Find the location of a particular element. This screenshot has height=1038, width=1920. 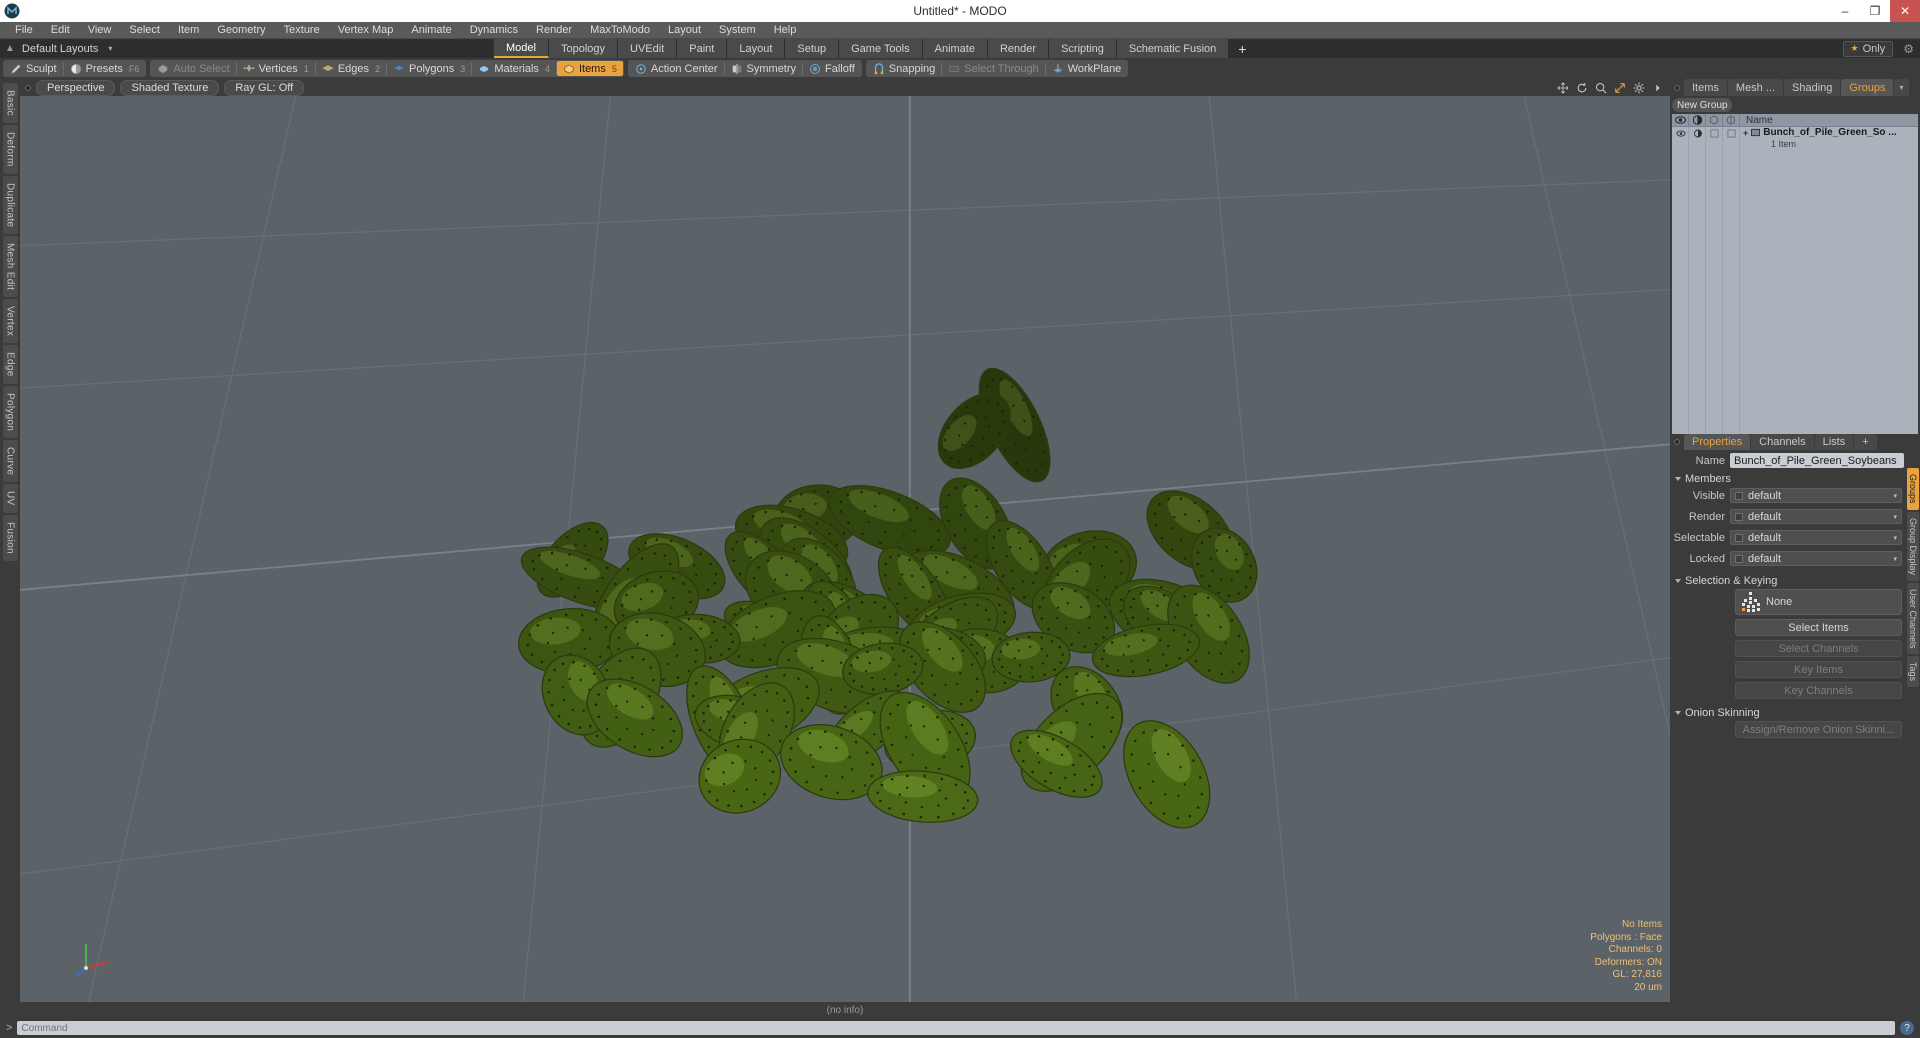

menu-item-dynamics: Dynamics is located at coordinates (494, 30).